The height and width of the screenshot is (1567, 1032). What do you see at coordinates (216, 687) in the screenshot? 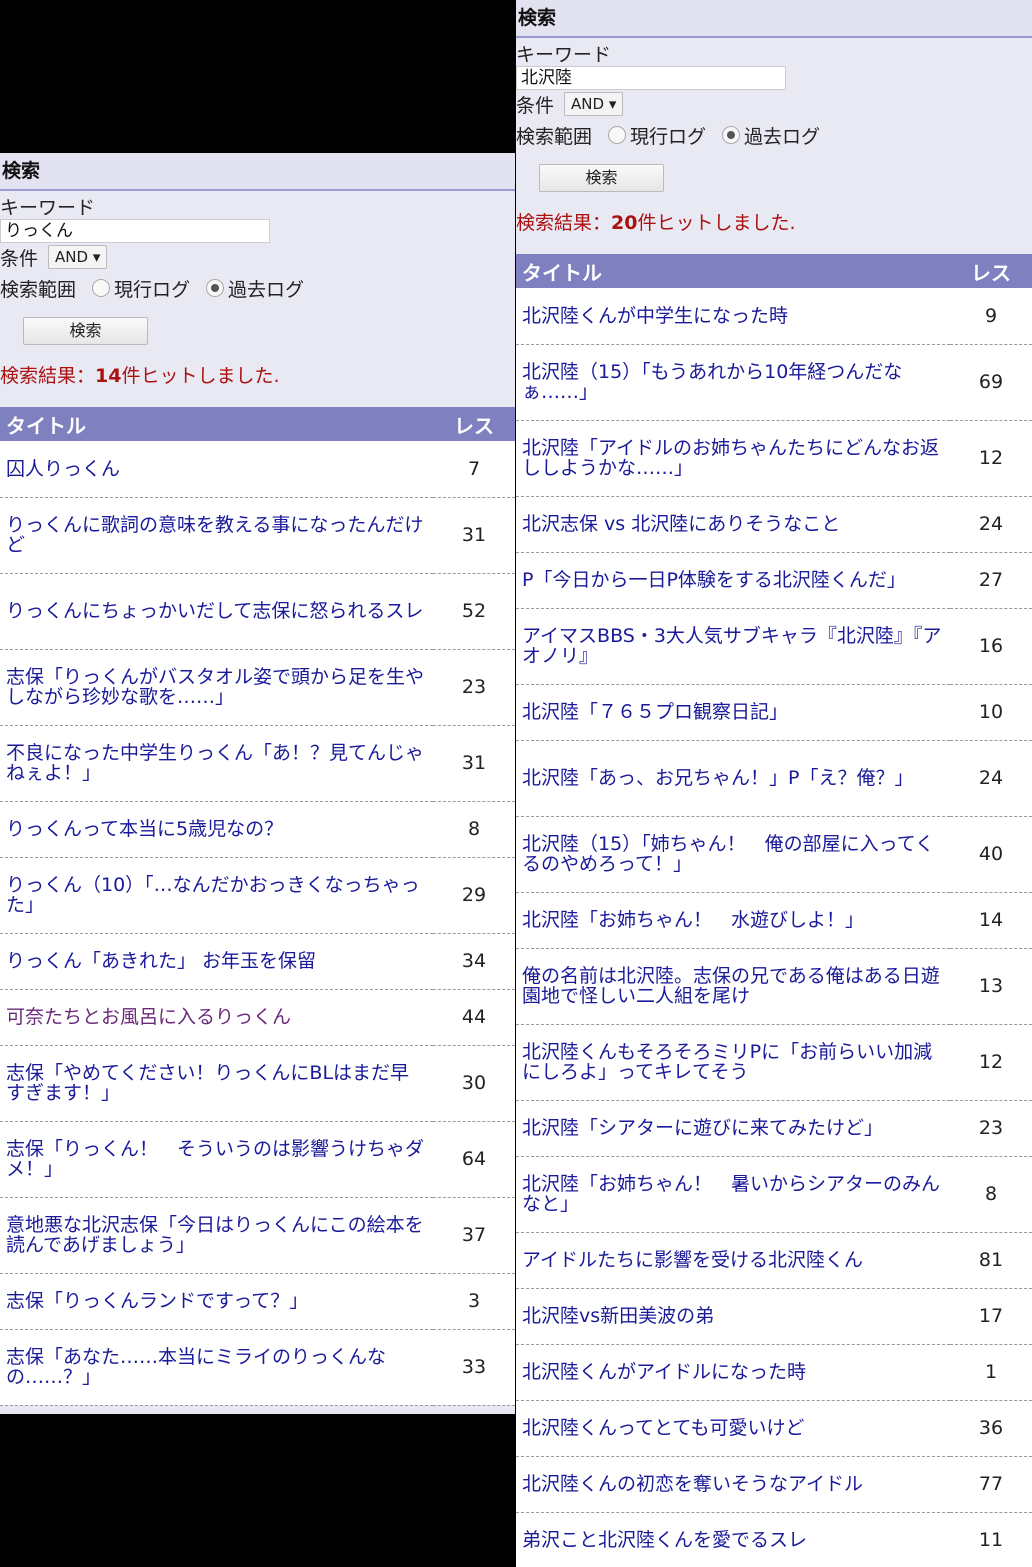
I see `thread-title-link: 志保「りっくんがバスタオル姿で頭から足を生やしながら珍妙な歌を……」` at bounding box center [216, 687].